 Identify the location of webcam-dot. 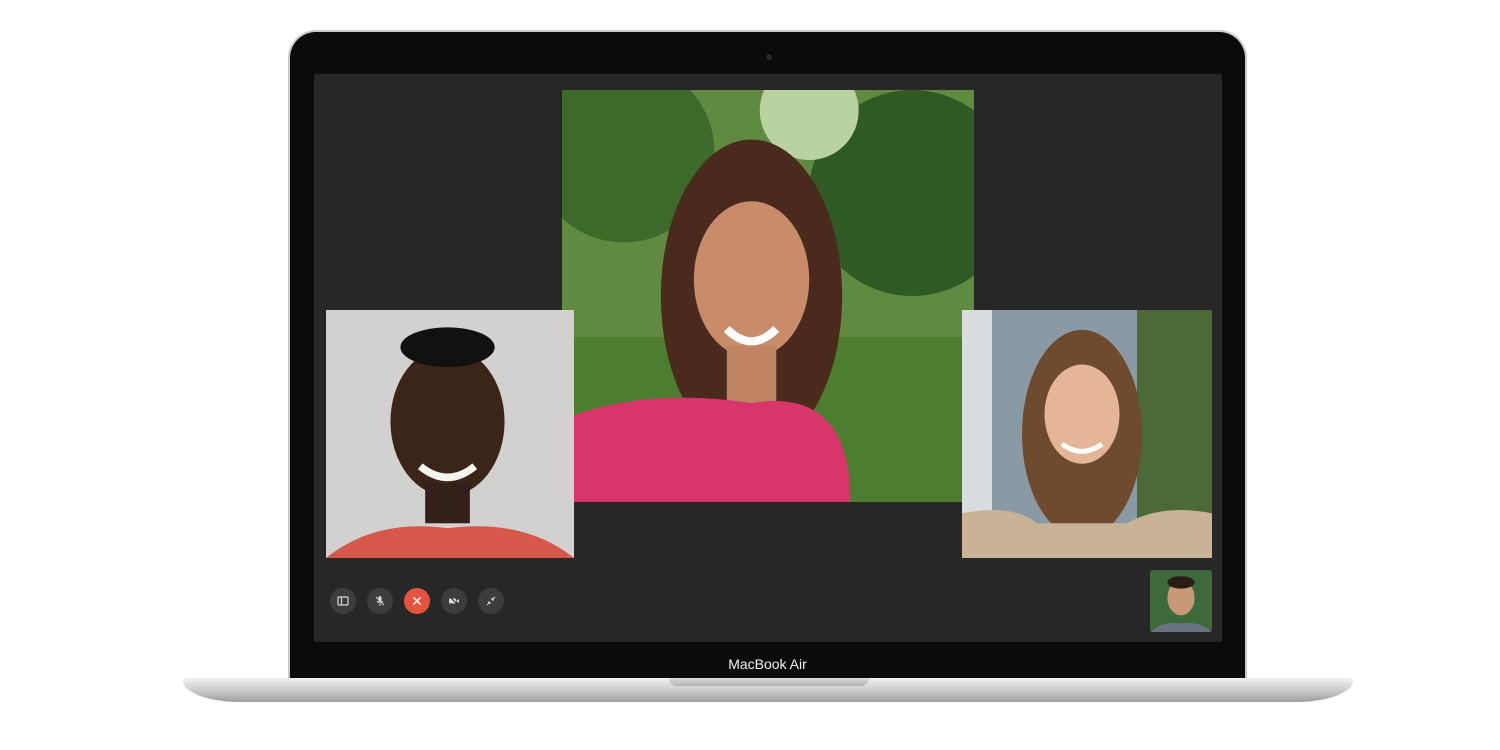
(769, 57).